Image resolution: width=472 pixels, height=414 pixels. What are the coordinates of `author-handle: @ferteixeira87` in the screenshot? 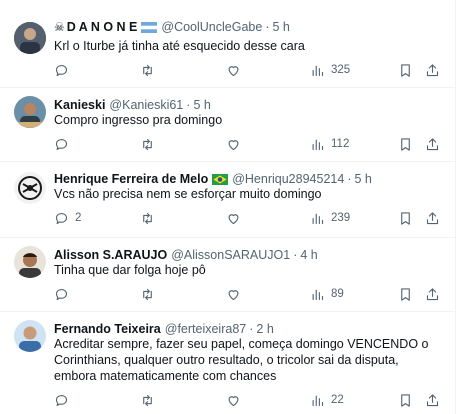 It's located at (205, 329).